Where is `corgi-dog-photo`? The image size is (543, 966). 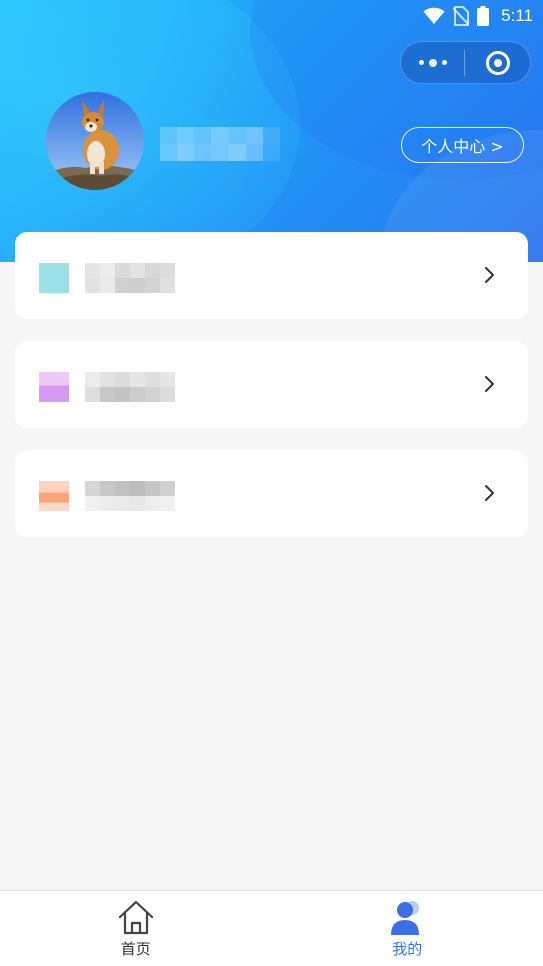 corgi-dog-photo is located at coordinates (95, 141).